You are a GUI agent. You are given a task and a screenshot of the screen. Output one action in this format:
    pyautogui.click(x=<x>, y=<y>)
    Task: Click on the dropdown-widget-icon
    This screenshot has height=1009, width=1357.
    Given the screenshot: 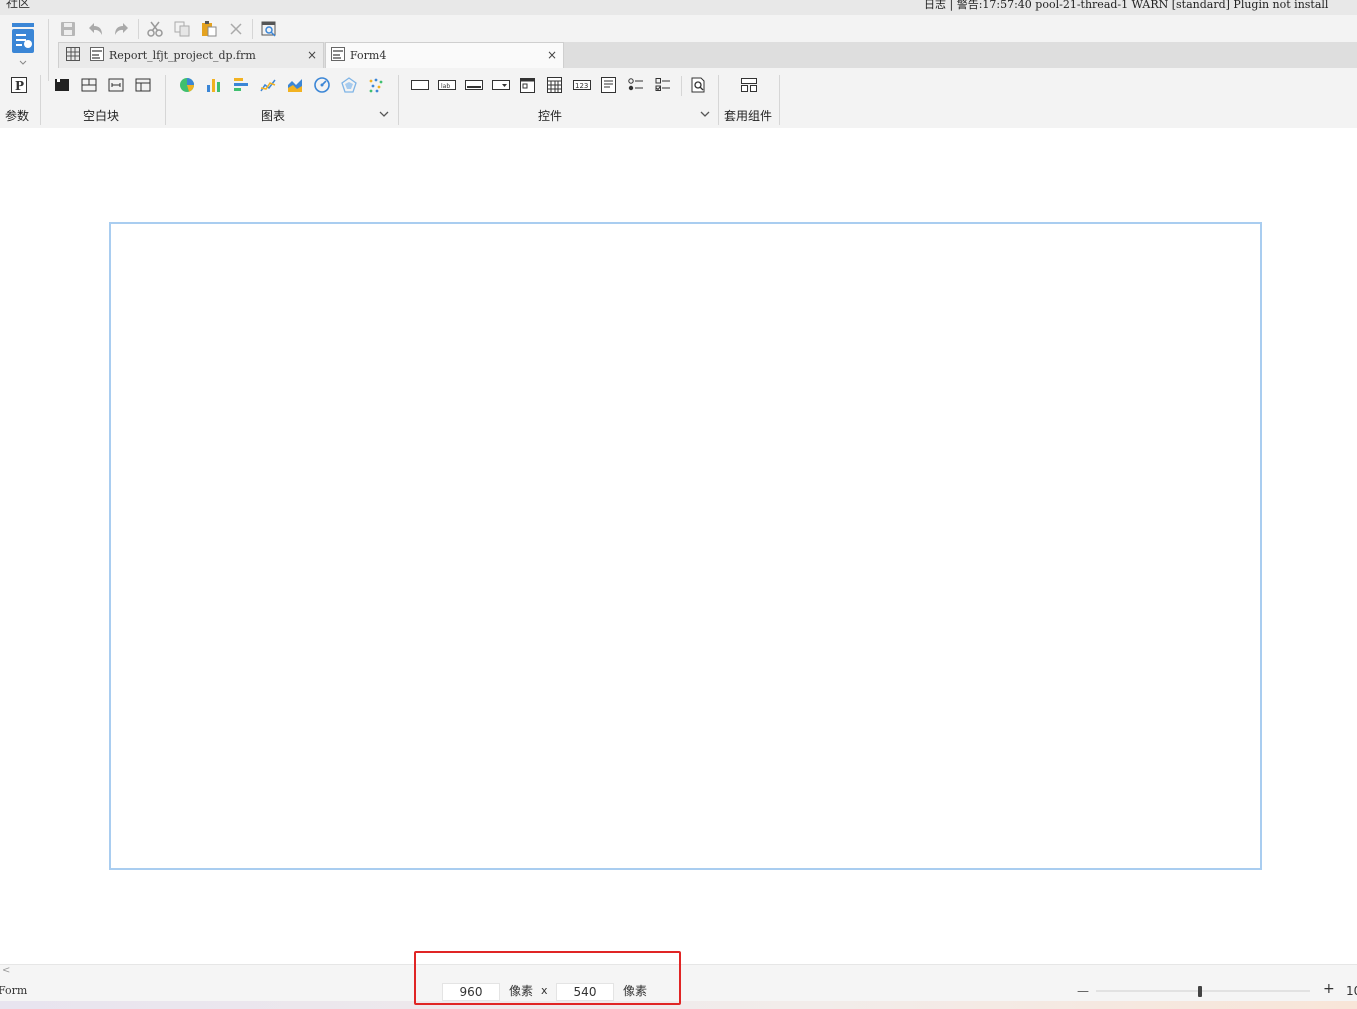 What is the action you would take?
    pyautogui.click(x=501, y=85)
    